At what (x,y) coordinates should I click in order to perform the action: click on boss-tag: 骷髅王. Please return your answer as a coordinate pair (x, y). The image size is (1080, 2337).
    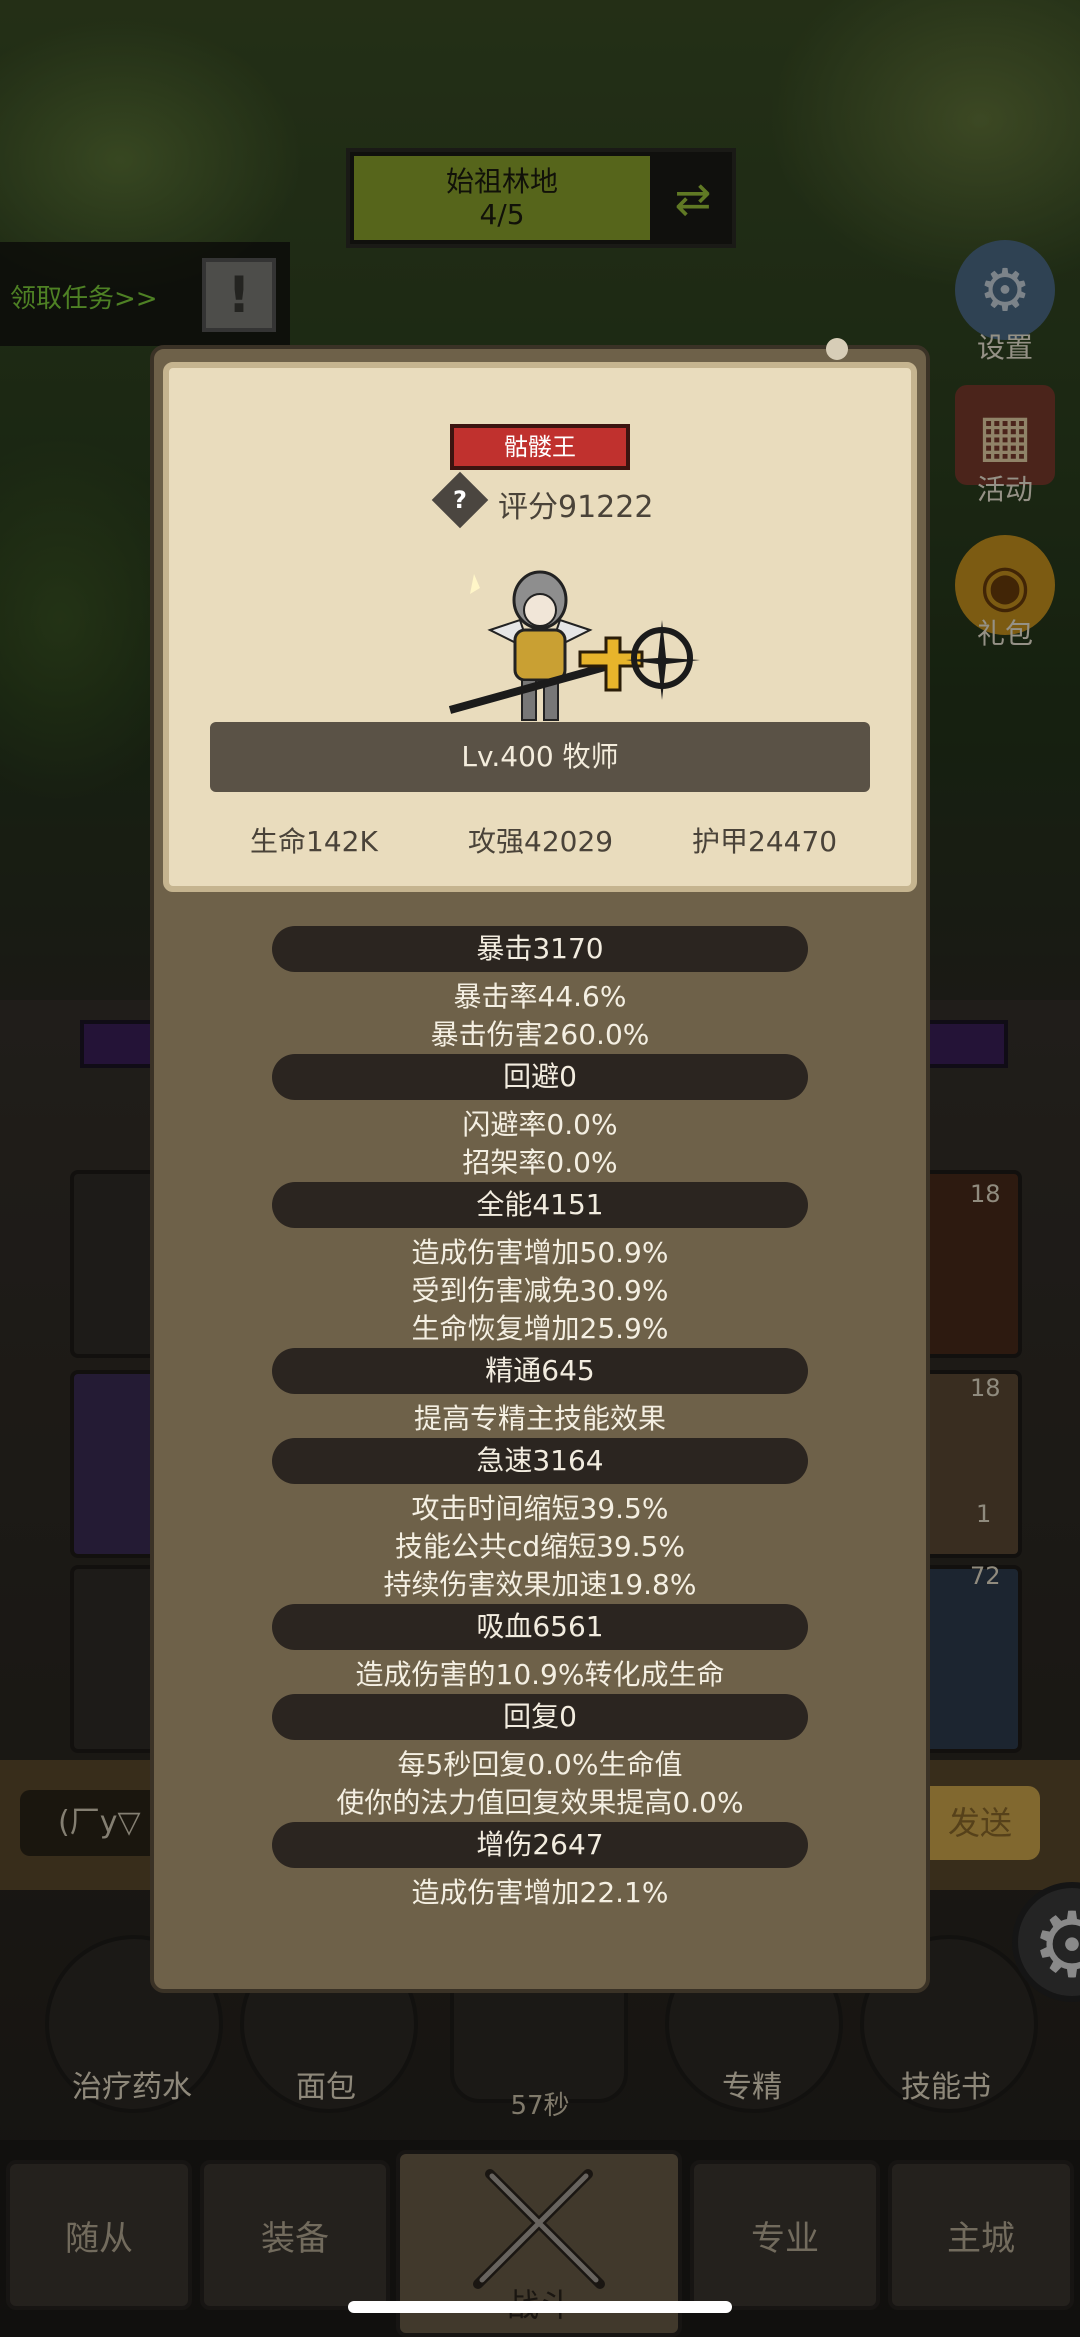
    Looking at the image, I should click on (540, 447).